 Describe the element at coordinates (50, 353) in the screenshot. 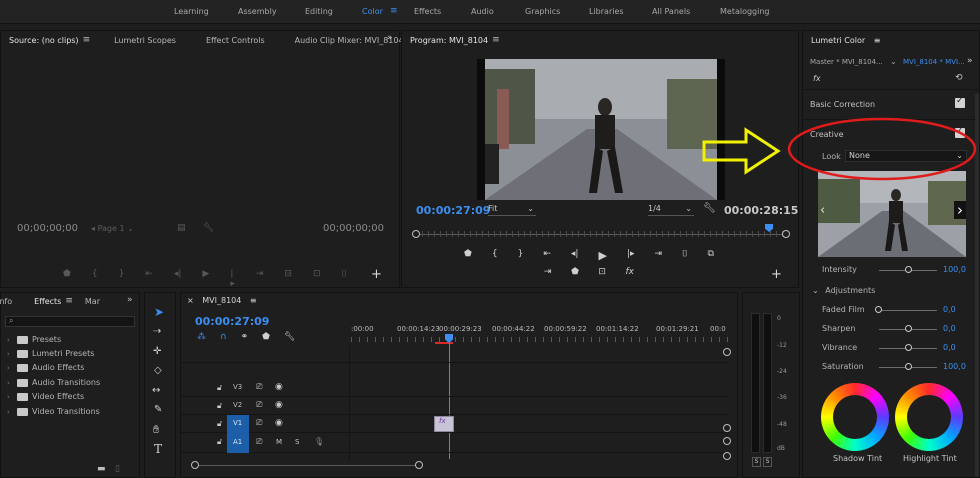

I see `effects-item-lumetri-presets: › Lumetri Presets` at that location.